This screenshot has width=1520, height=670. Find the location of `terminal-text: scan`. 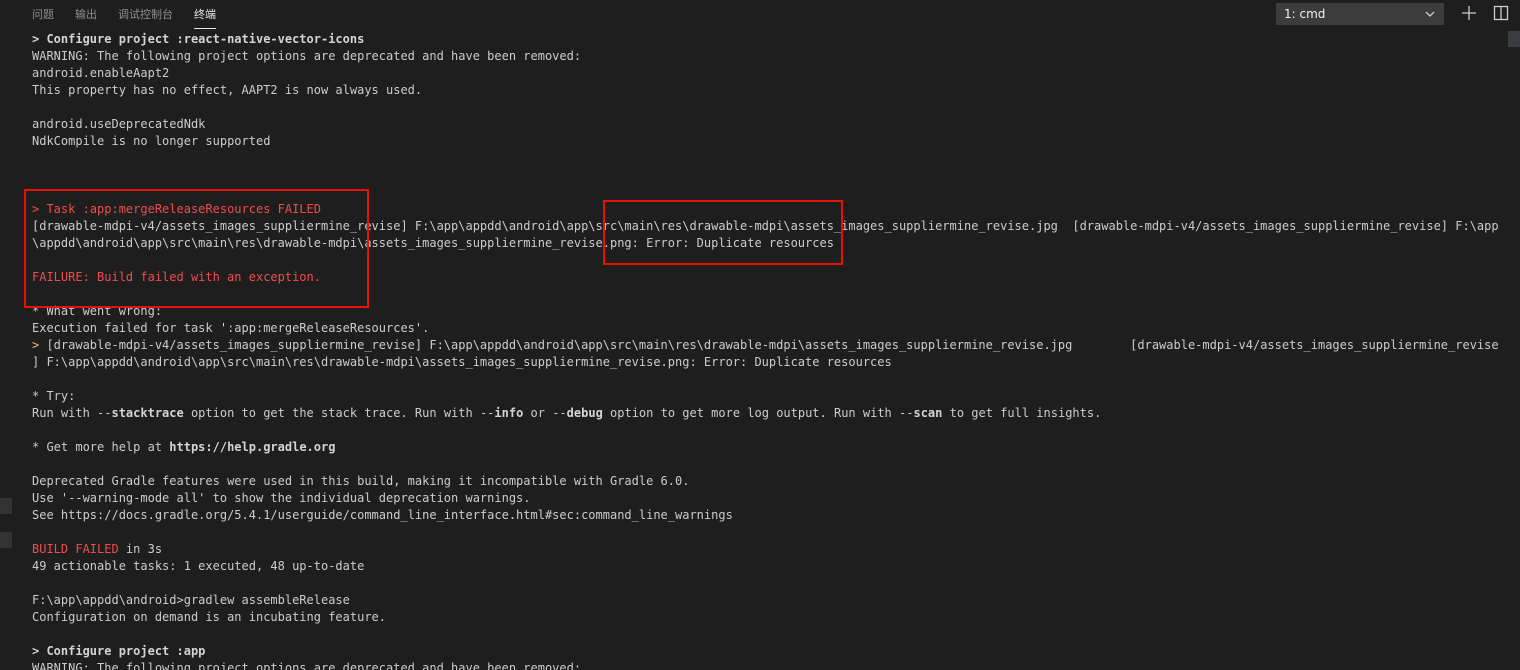

terminal-text: scan is located at coordinates (928, 413).